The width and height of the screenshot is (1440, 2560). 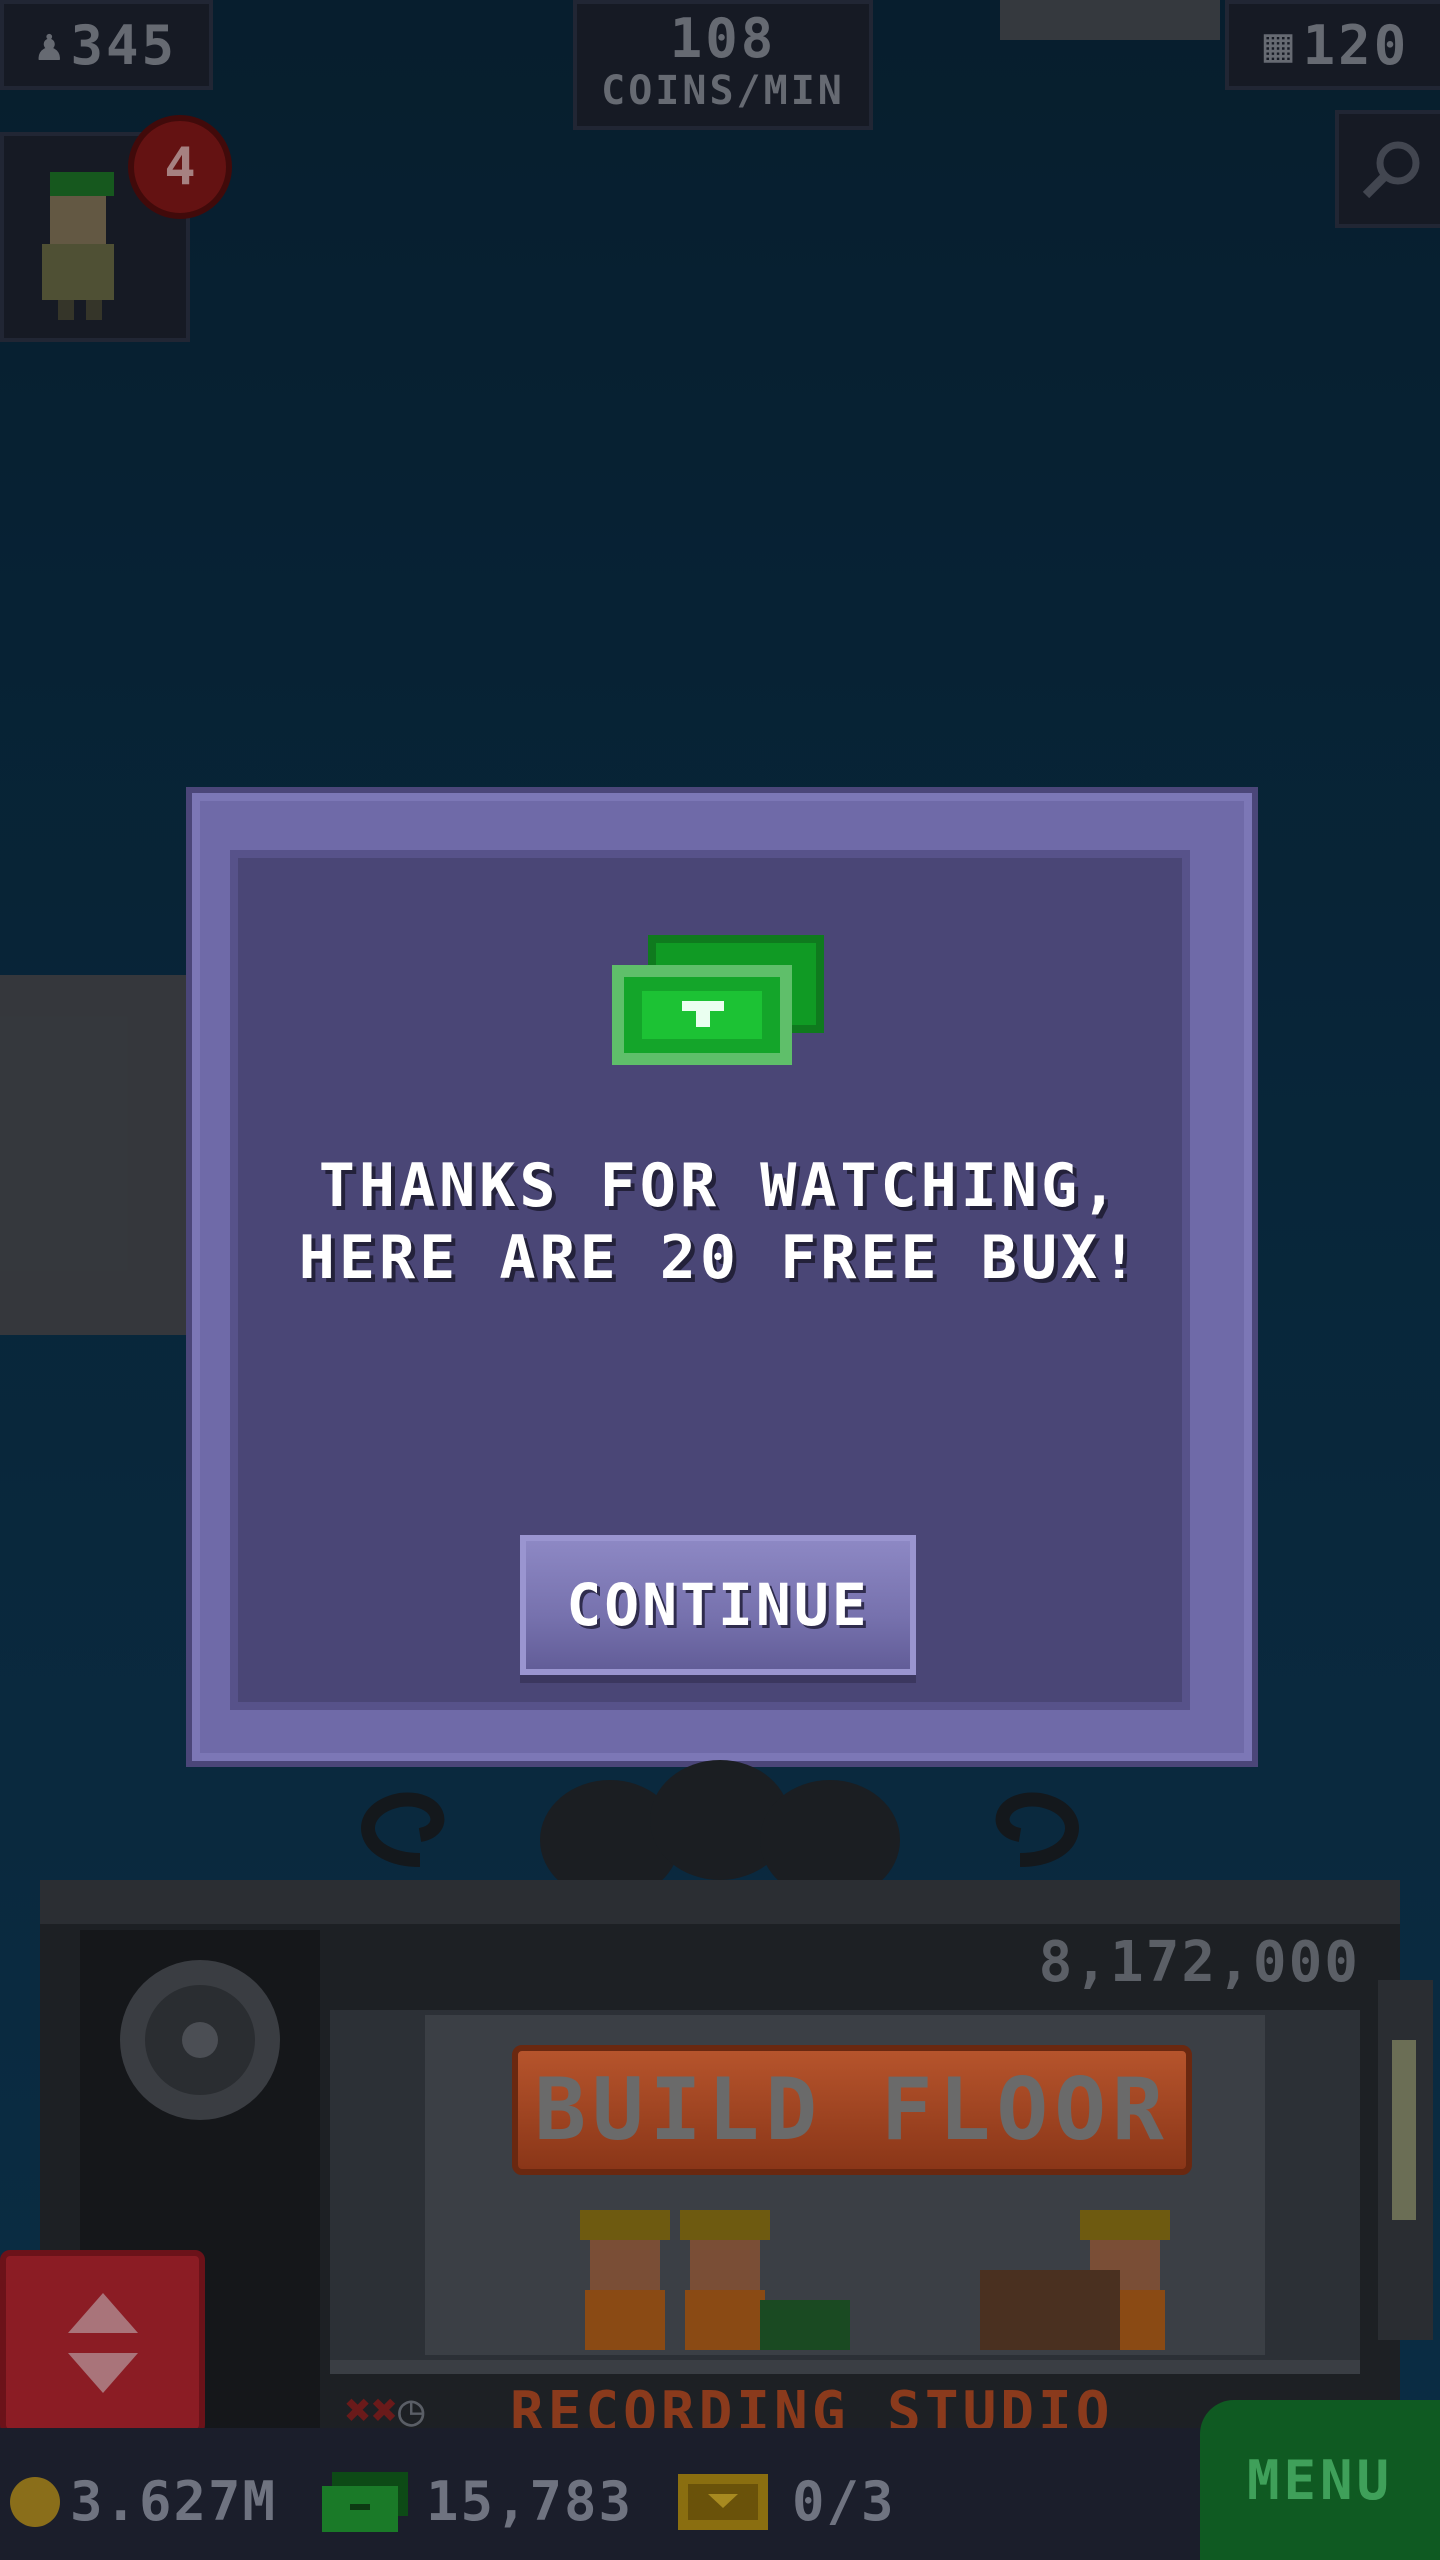 I want to click on construction-workers, so click(x=875, y=2280).